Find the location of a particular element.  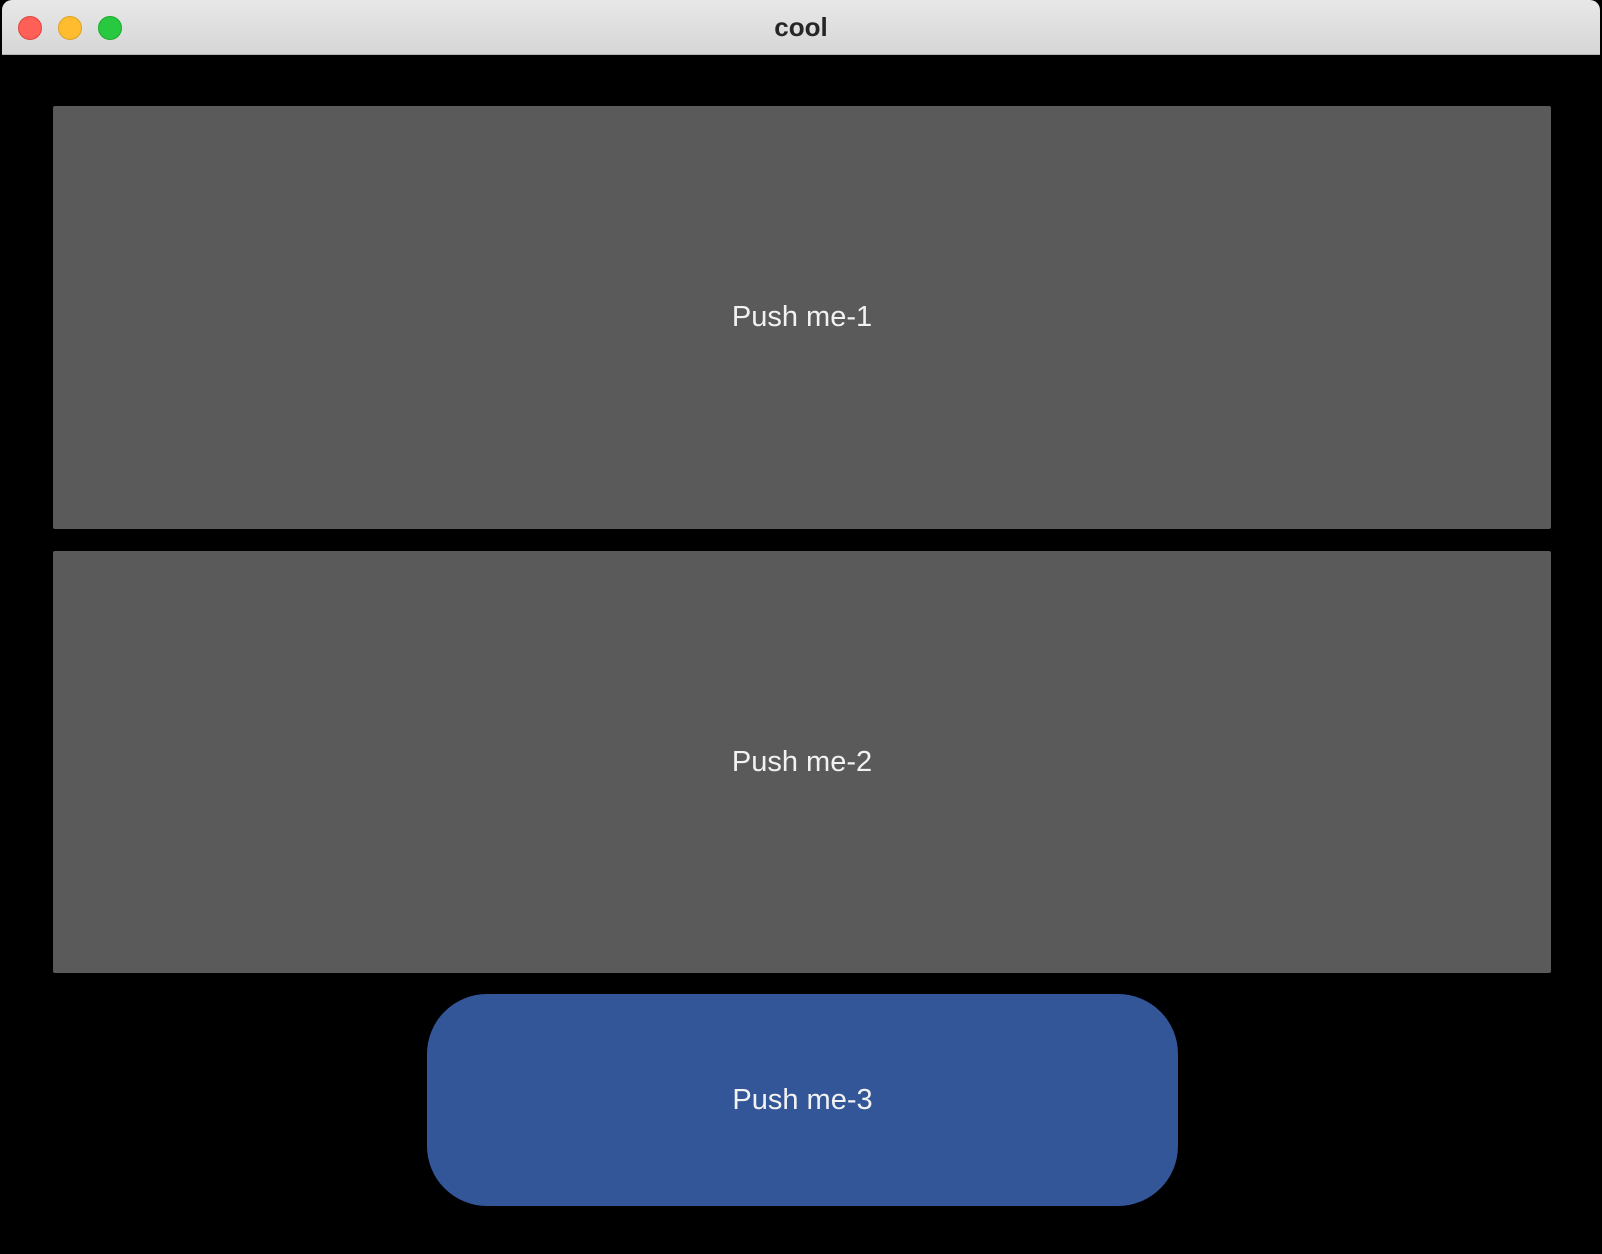

title-bar: cool is located at coordinates (801, 27).